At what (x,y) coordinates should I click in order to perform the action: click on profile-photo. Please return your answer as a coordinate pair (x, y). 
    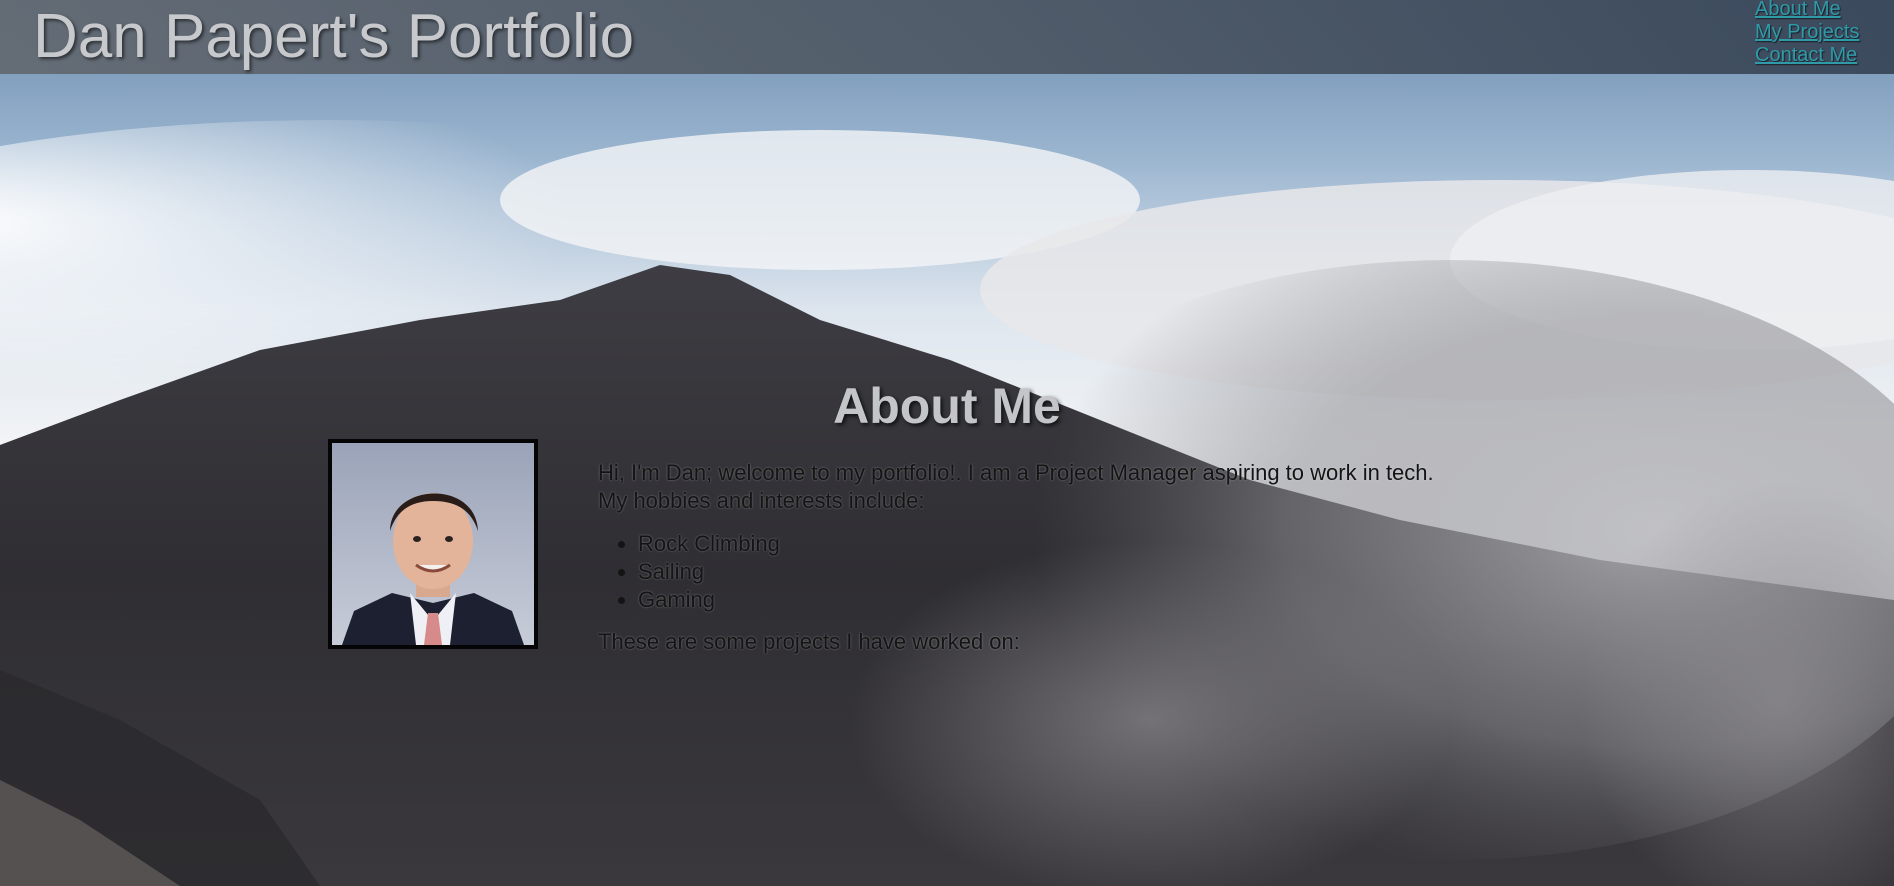
    Looking at the image, I should click on (433, 544).